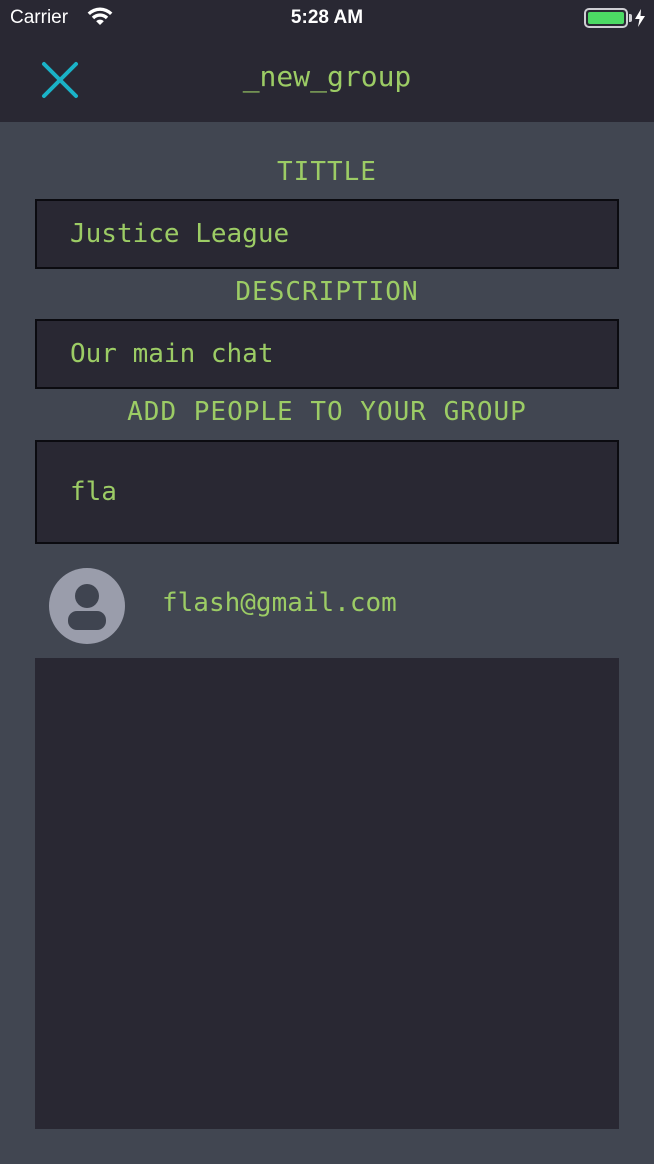 This screenshot has height=1164, width=654. I want to click on user-result-row: flash@gmail.com, so click(327, 606).